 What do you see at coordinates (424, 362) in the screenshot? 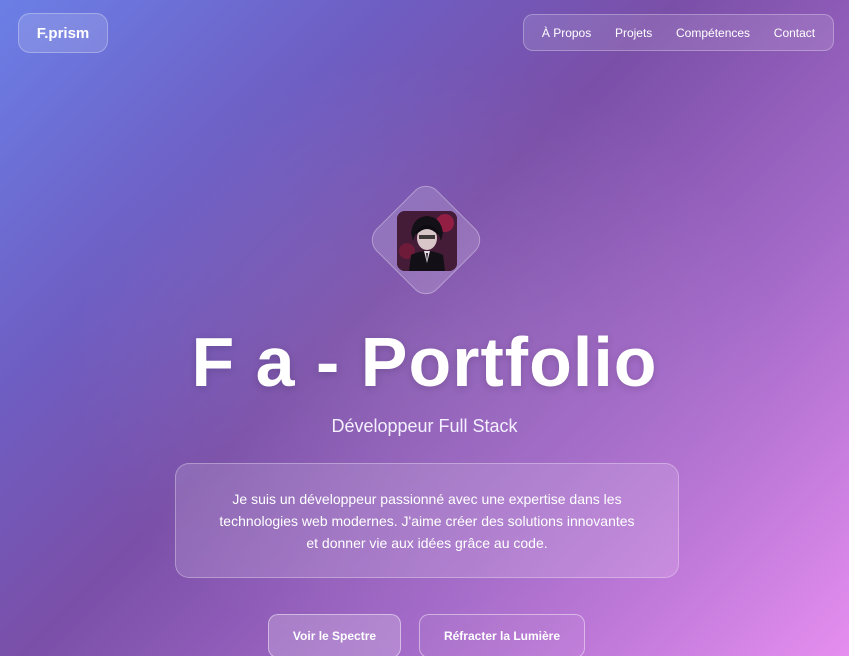
I see `page-title: F a - Portfolio` at bounding box center [424, 362].